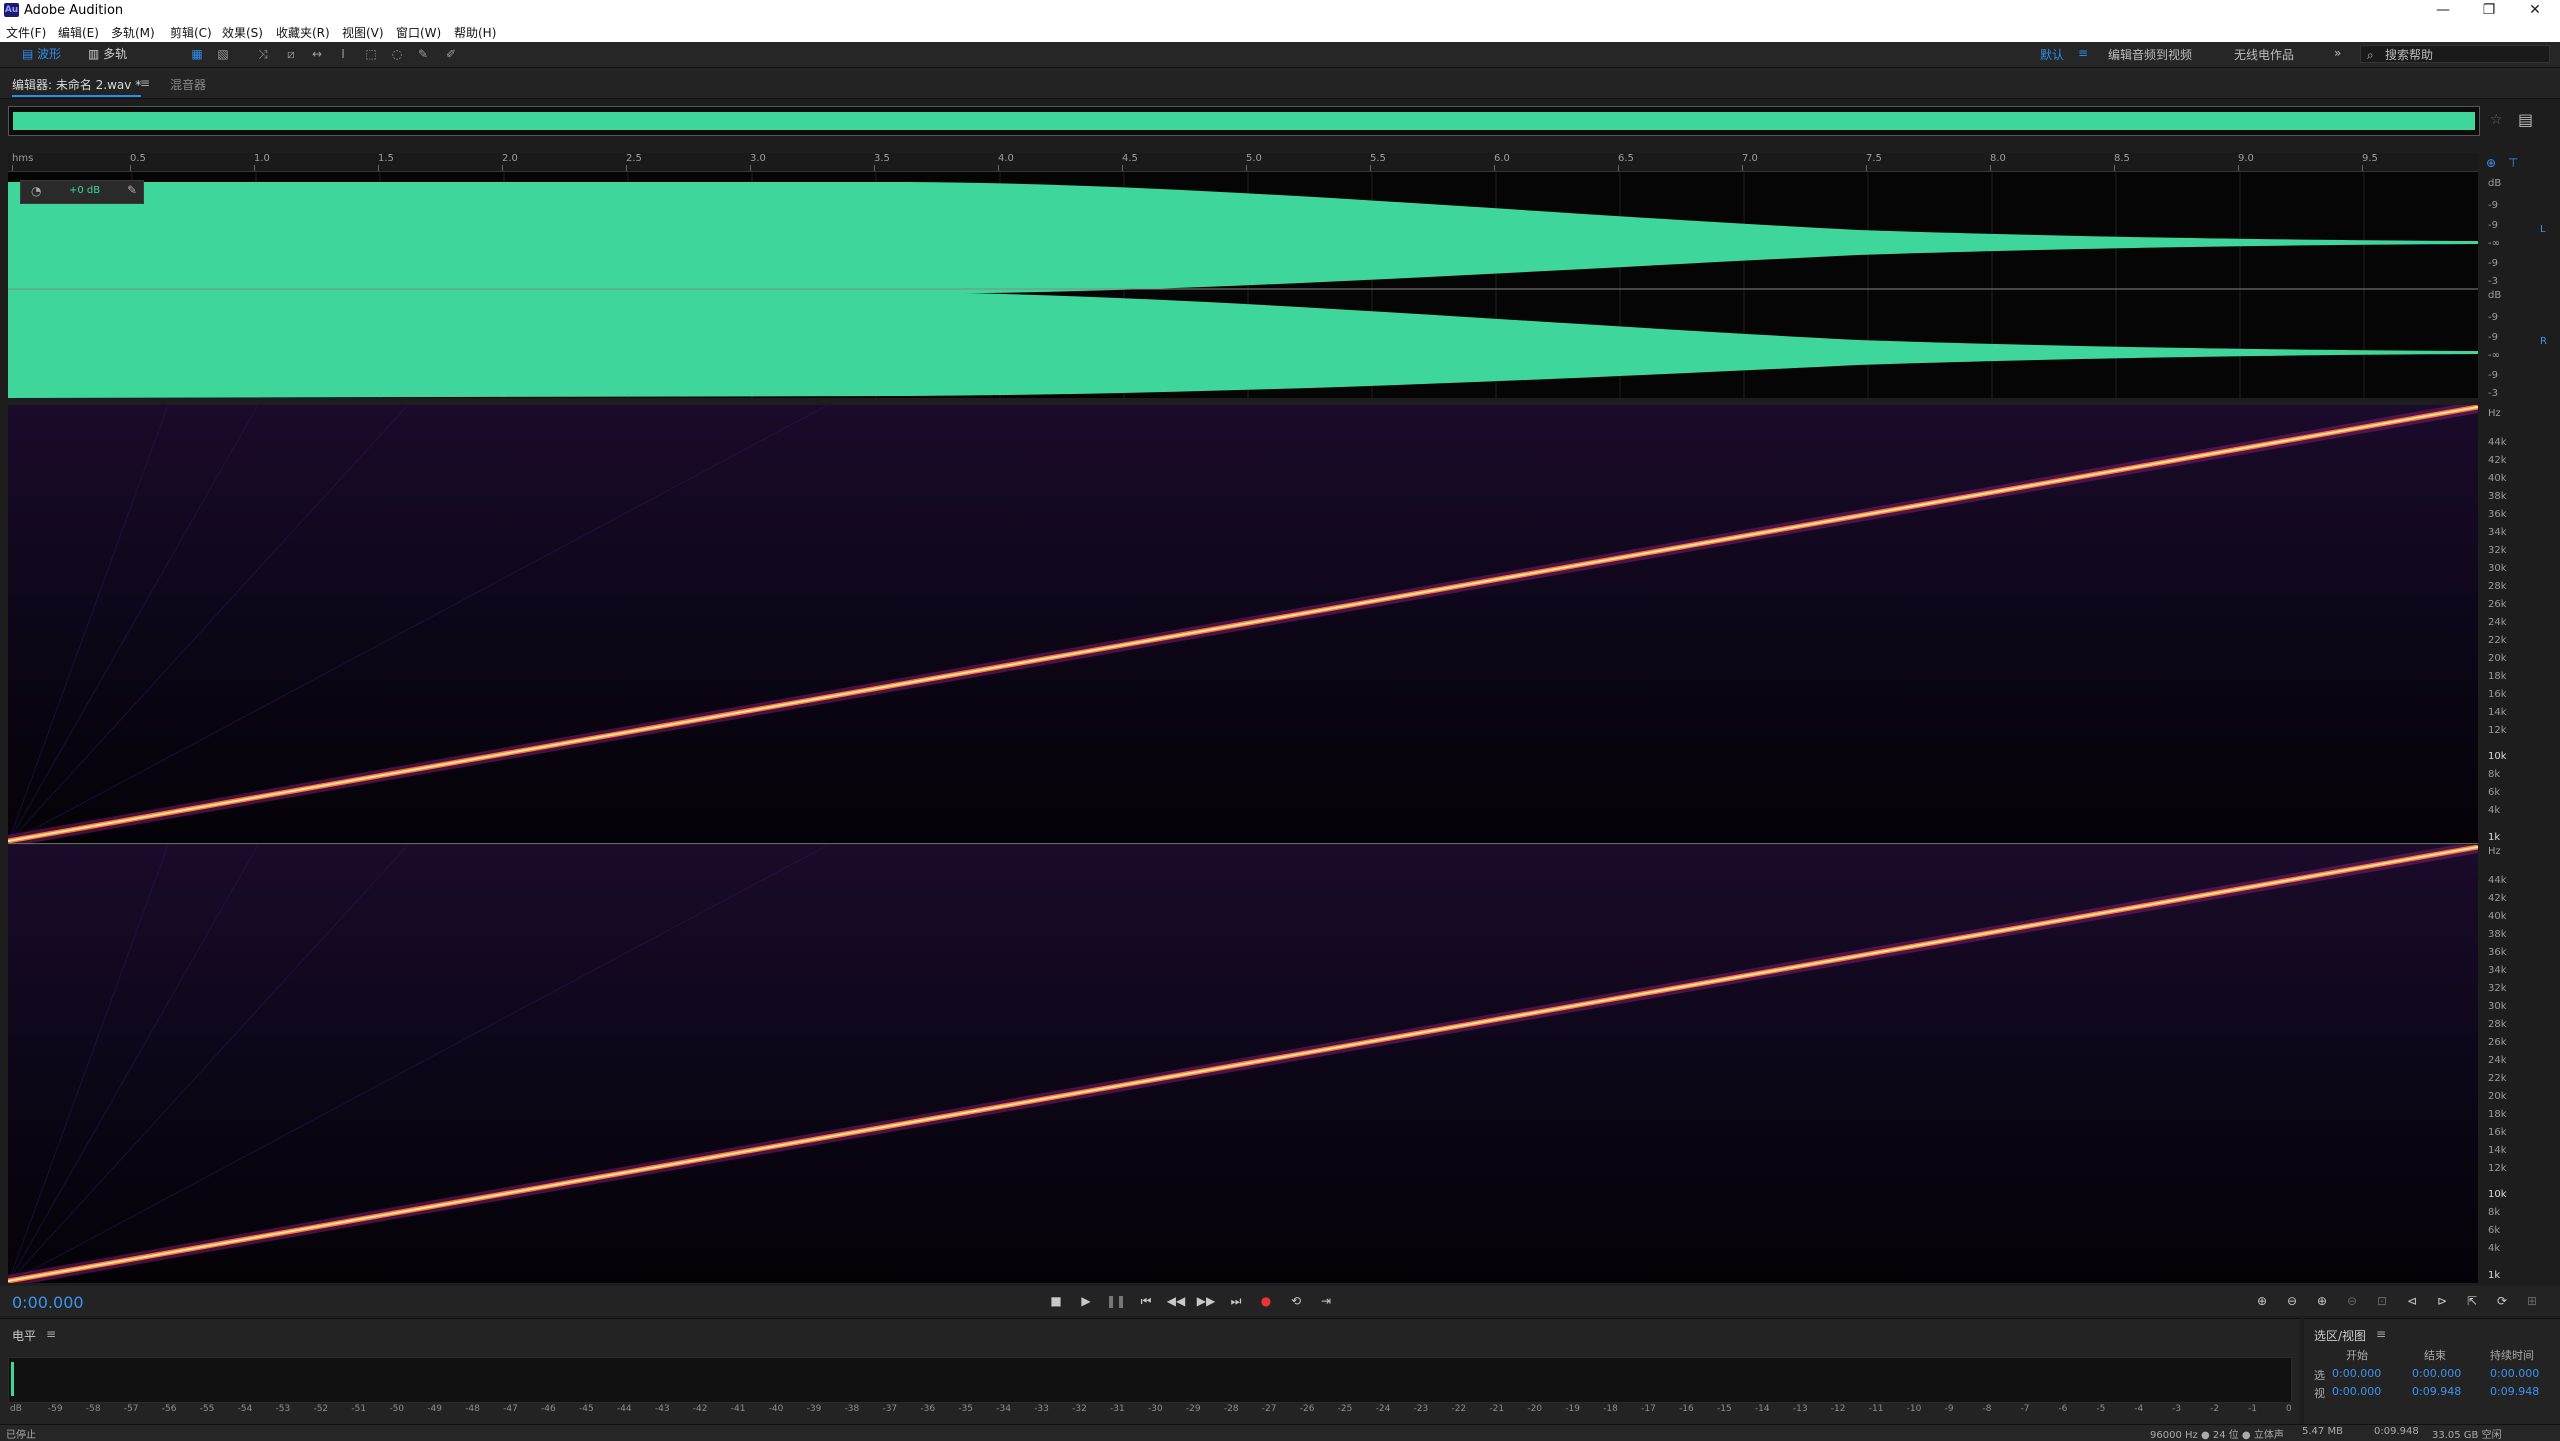  Describe the element at coordinates (51, 1334) in the screenshot. I see `levels-menu-icon: ≡` at that location.